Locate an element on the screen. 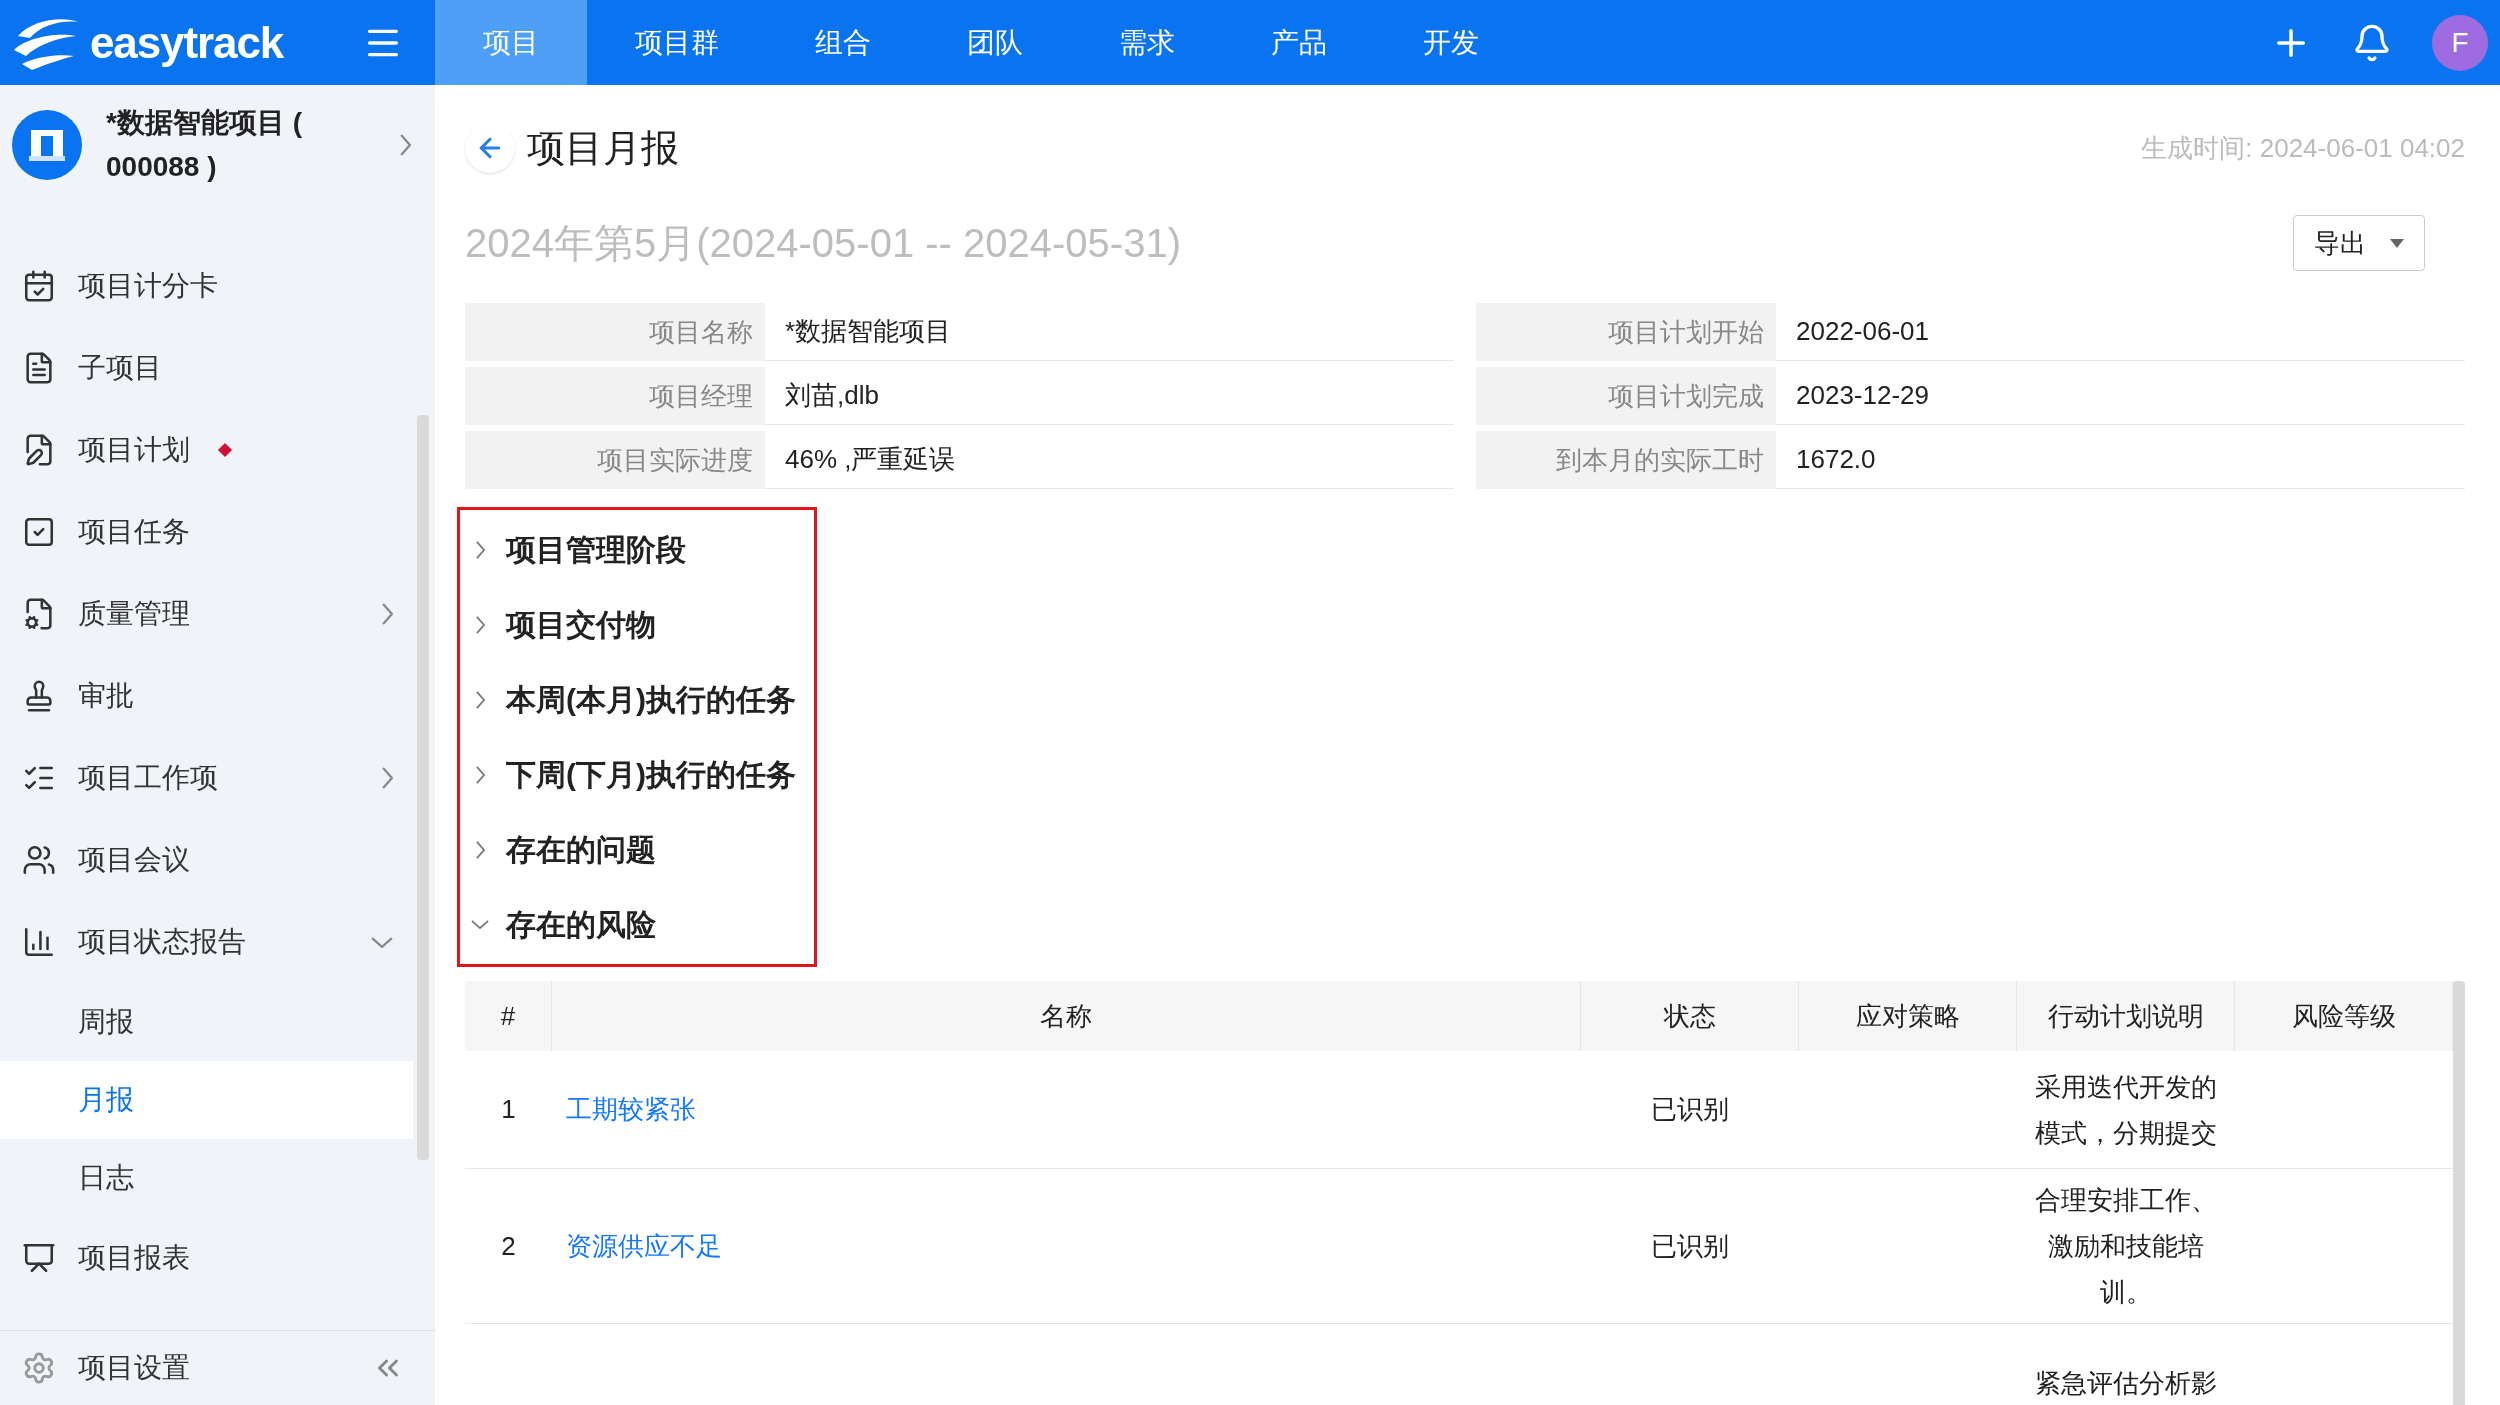 The width and height of the screenshot is (2500, 1405). sidebar-item: 项目计划 is located at coordinates (206, 450).